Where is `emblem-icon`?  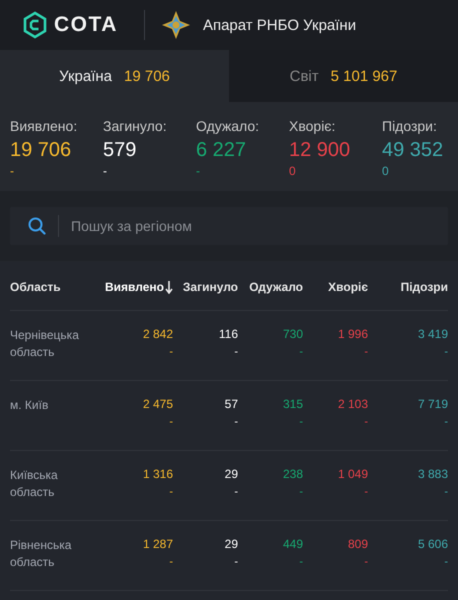
emblem-icon is located at coordinates (175, 25).